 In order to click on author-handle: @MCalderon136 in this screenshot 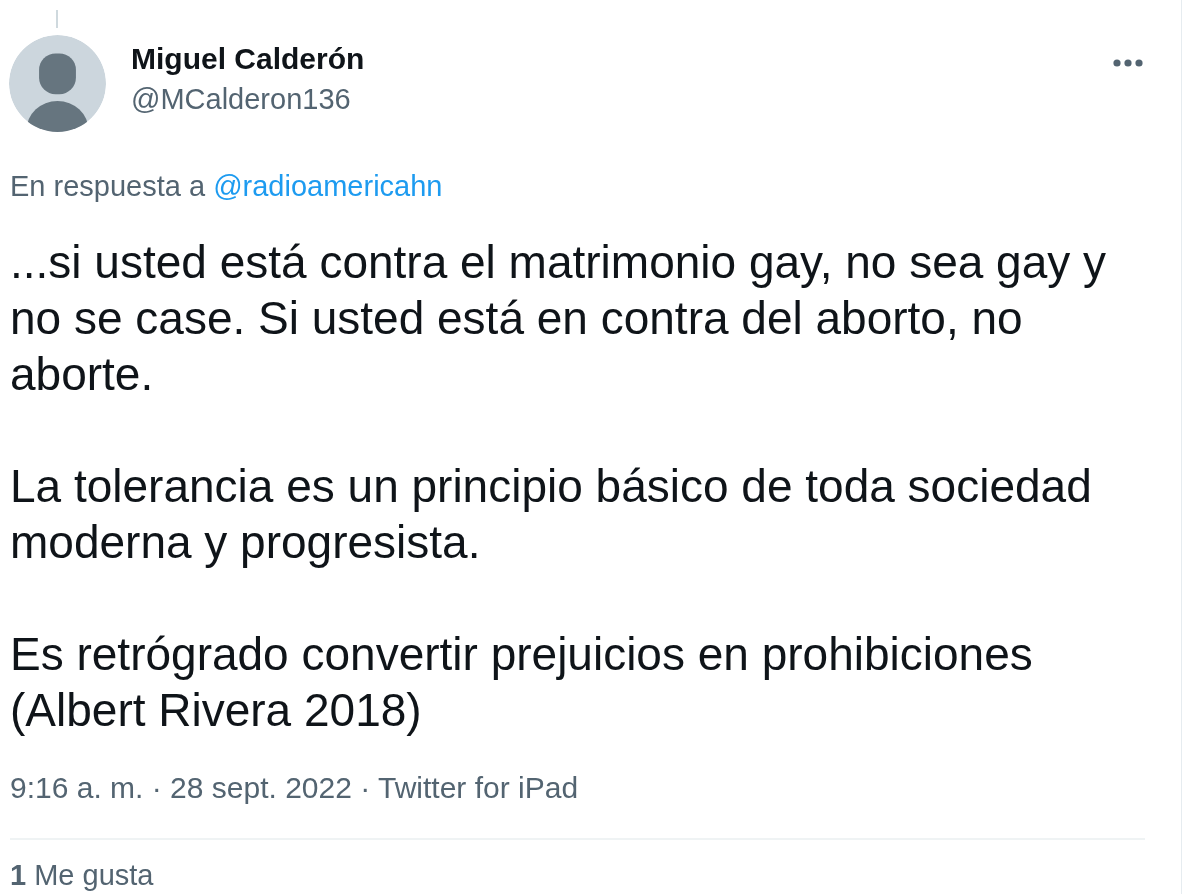, I will do `click(241, 99)`.